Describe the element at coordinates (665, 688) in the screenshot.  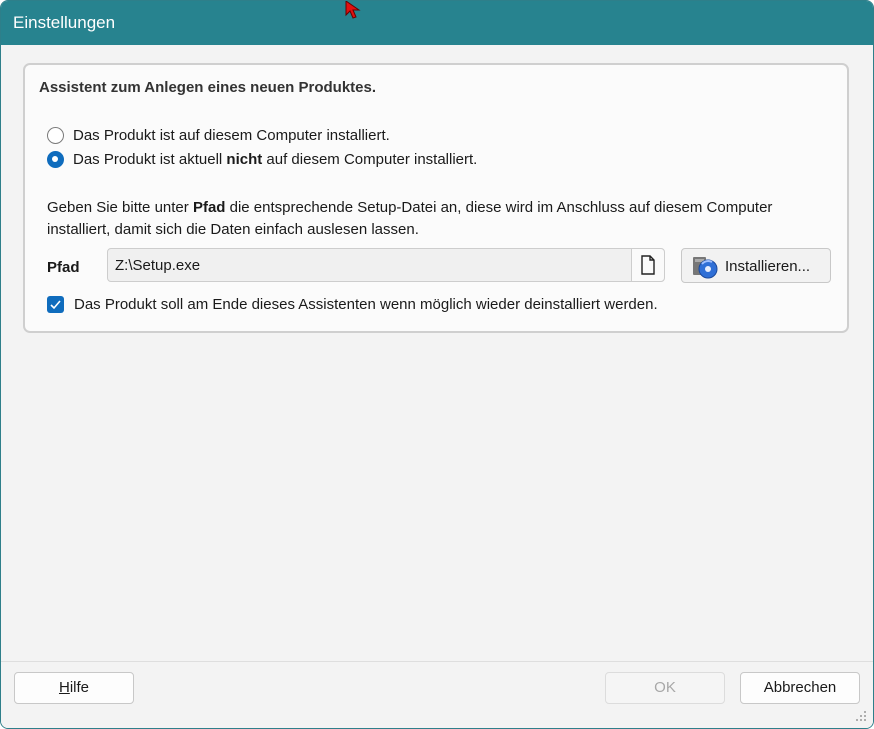
I see `ok-button: OK` at that location.